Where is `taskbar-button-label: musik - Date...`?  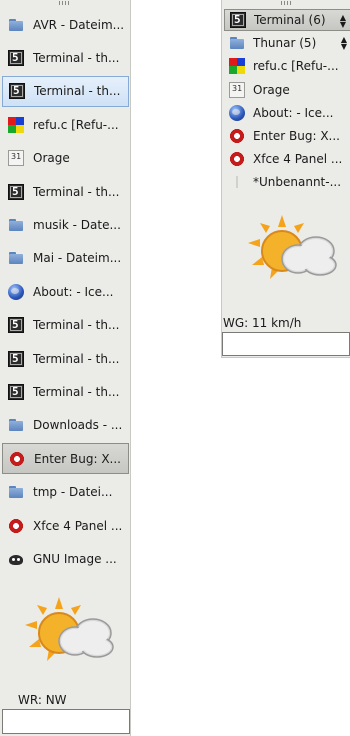
taskbar-button-label: musik - Date... is located at coordinates (77, 224).